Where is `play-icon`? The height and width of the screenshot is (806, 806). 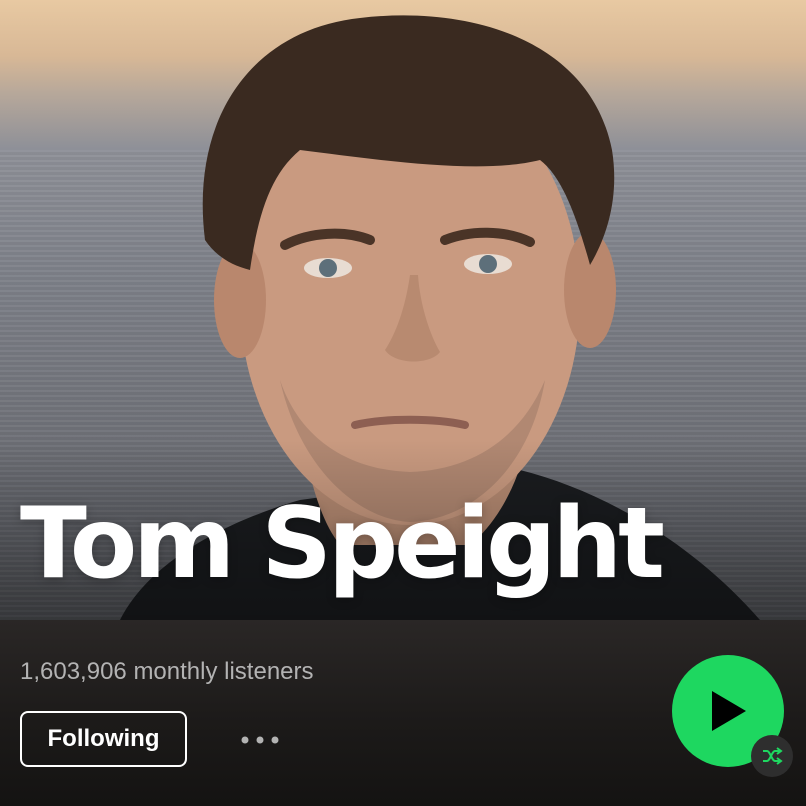 play-icon is located at coordinates (729, 711).